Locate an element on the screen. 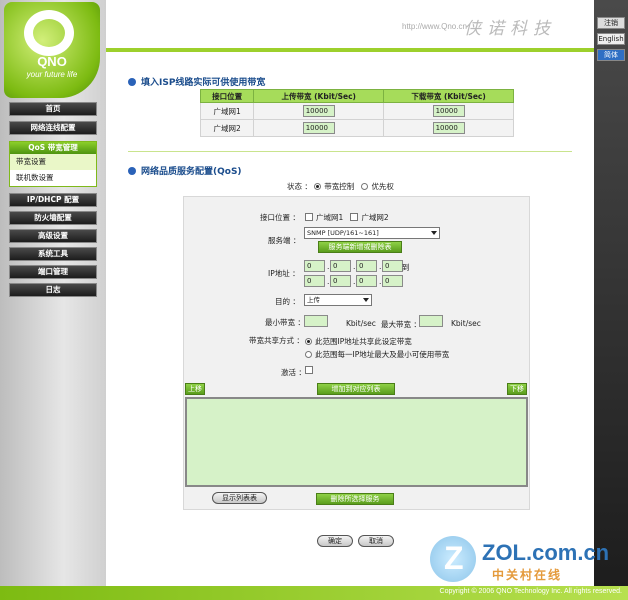  banner-cn-name: 侠诺科技 is located at coordinates (510, 29).